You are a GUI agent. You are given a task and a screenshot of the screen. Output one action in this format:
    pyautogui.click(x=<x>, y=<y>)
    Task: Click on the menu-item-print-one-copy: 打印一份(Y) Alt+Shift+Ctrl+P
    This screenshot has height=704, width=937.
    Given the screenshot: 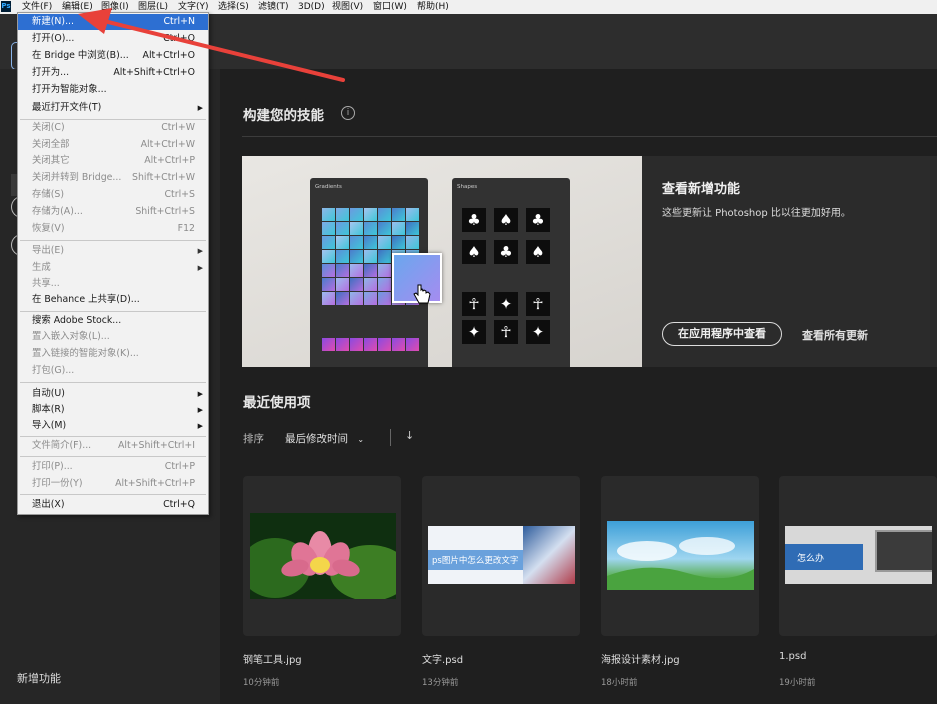 What is the action you would take?
    pyautogui.click(x=113, y=484)
    